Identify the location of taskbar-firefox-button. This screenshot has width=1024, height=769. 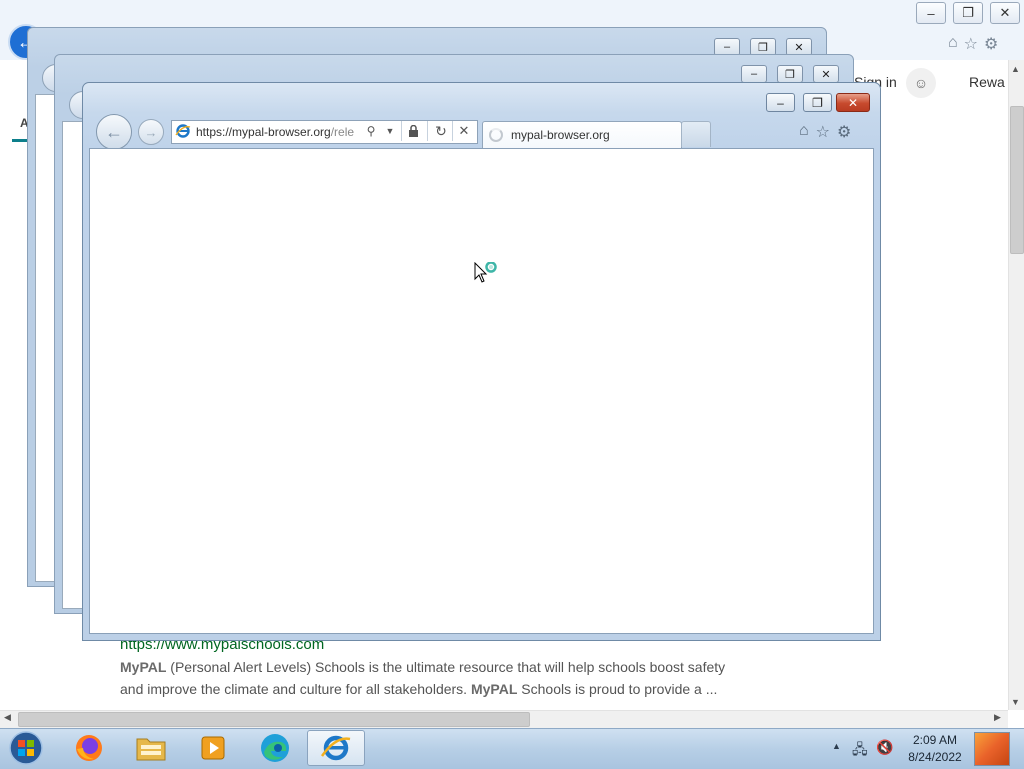
(89, 748).